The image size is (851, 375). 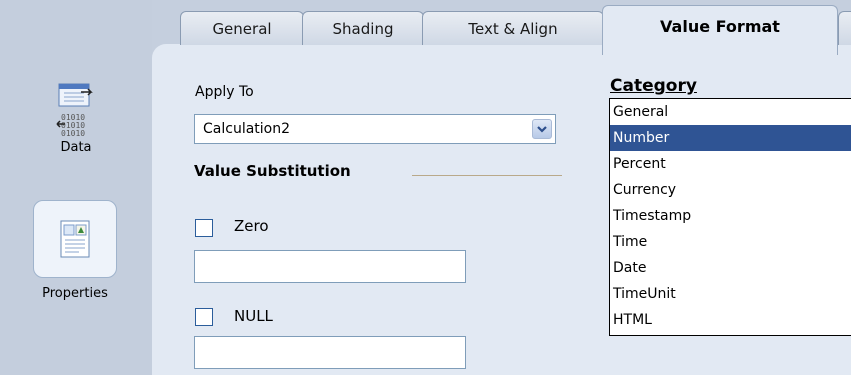 I want to click on chevron-down-icon, so click(x=542, y=129).